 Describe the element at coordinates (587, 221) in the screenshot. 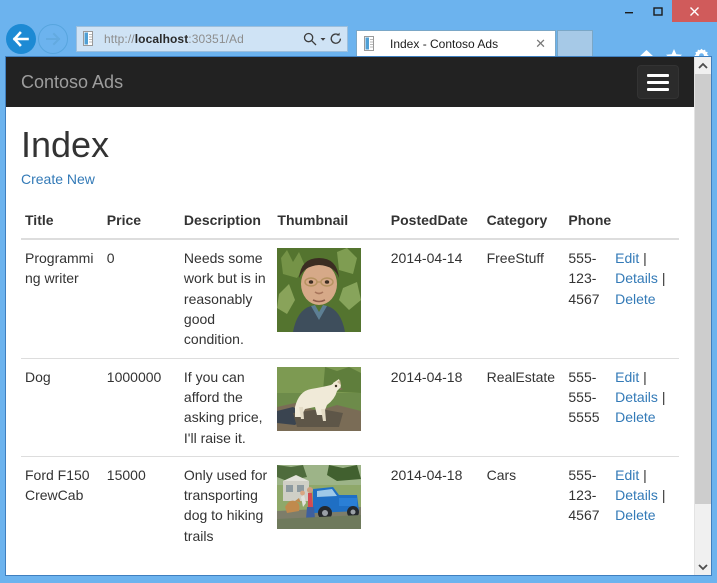

I see `column-header-phone: Phone` at that location.